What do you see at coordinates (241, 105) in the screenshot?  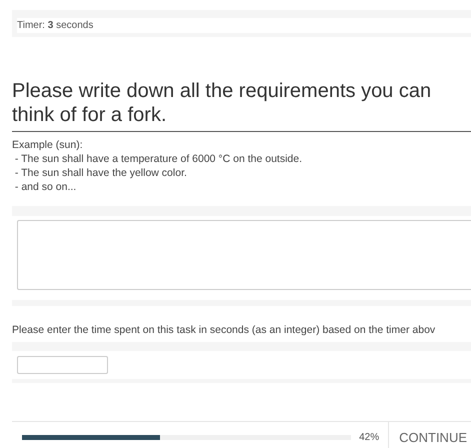 I see `question-title: Please write down all the requirements you can think of for a fork.` at bounding box center [241, 105].